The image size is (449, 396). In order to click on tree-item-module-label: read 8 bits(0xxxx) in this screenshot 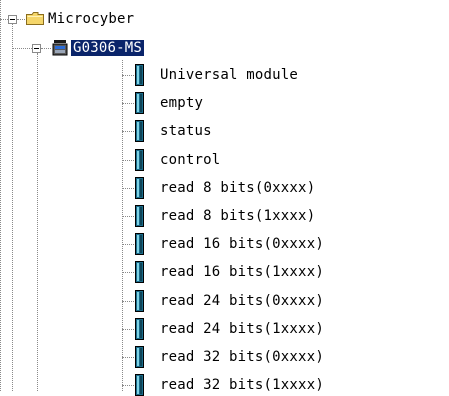, I will do `click(237, 188)`.